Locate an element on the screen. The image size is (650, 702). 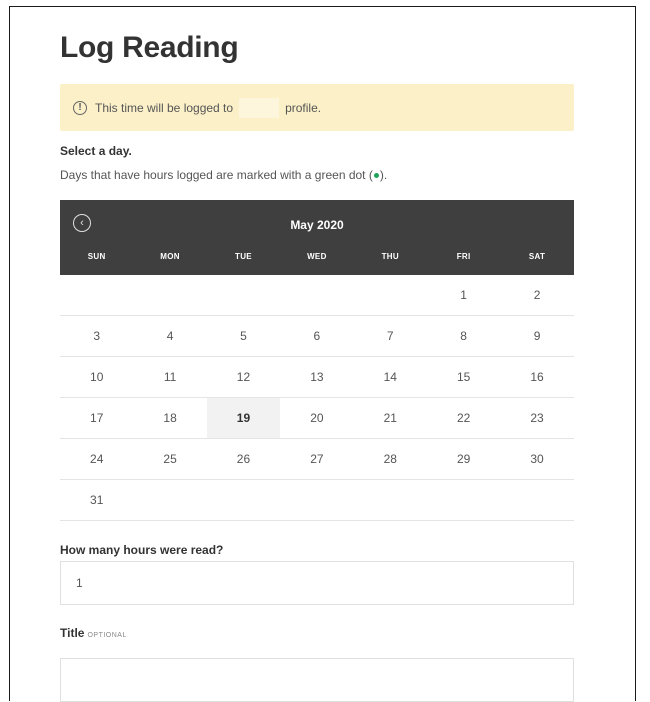
month-label: May 2020 is located at coordinates (317, 225).